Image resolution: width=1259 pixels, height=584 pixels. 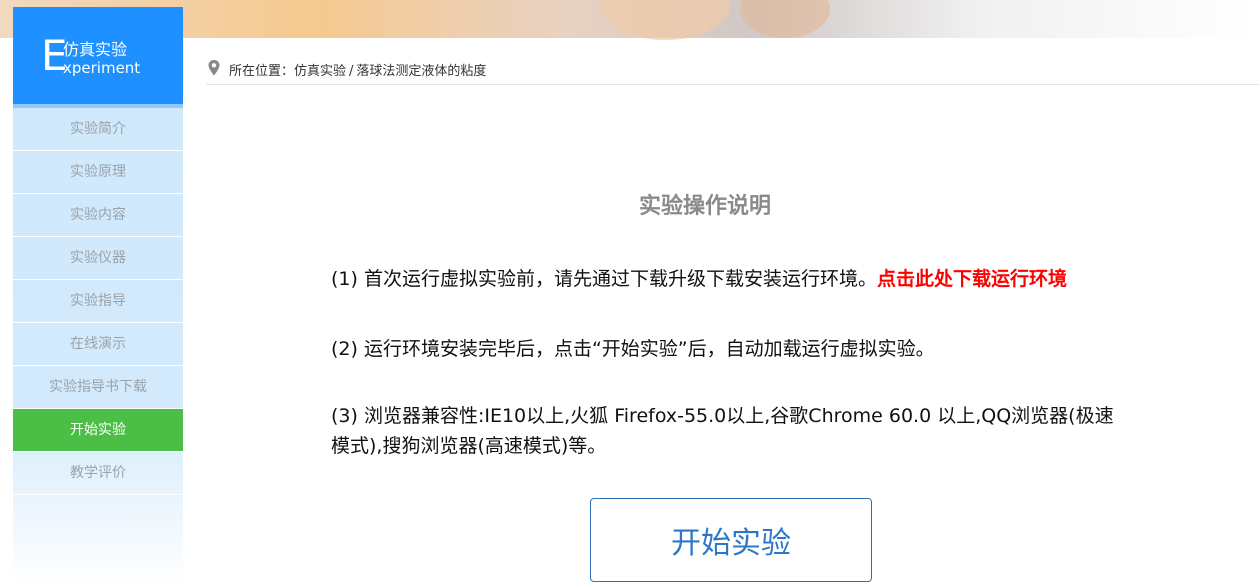 I want to click on sidebar-item-intro: 实验简介, so click(x=98, y=129).